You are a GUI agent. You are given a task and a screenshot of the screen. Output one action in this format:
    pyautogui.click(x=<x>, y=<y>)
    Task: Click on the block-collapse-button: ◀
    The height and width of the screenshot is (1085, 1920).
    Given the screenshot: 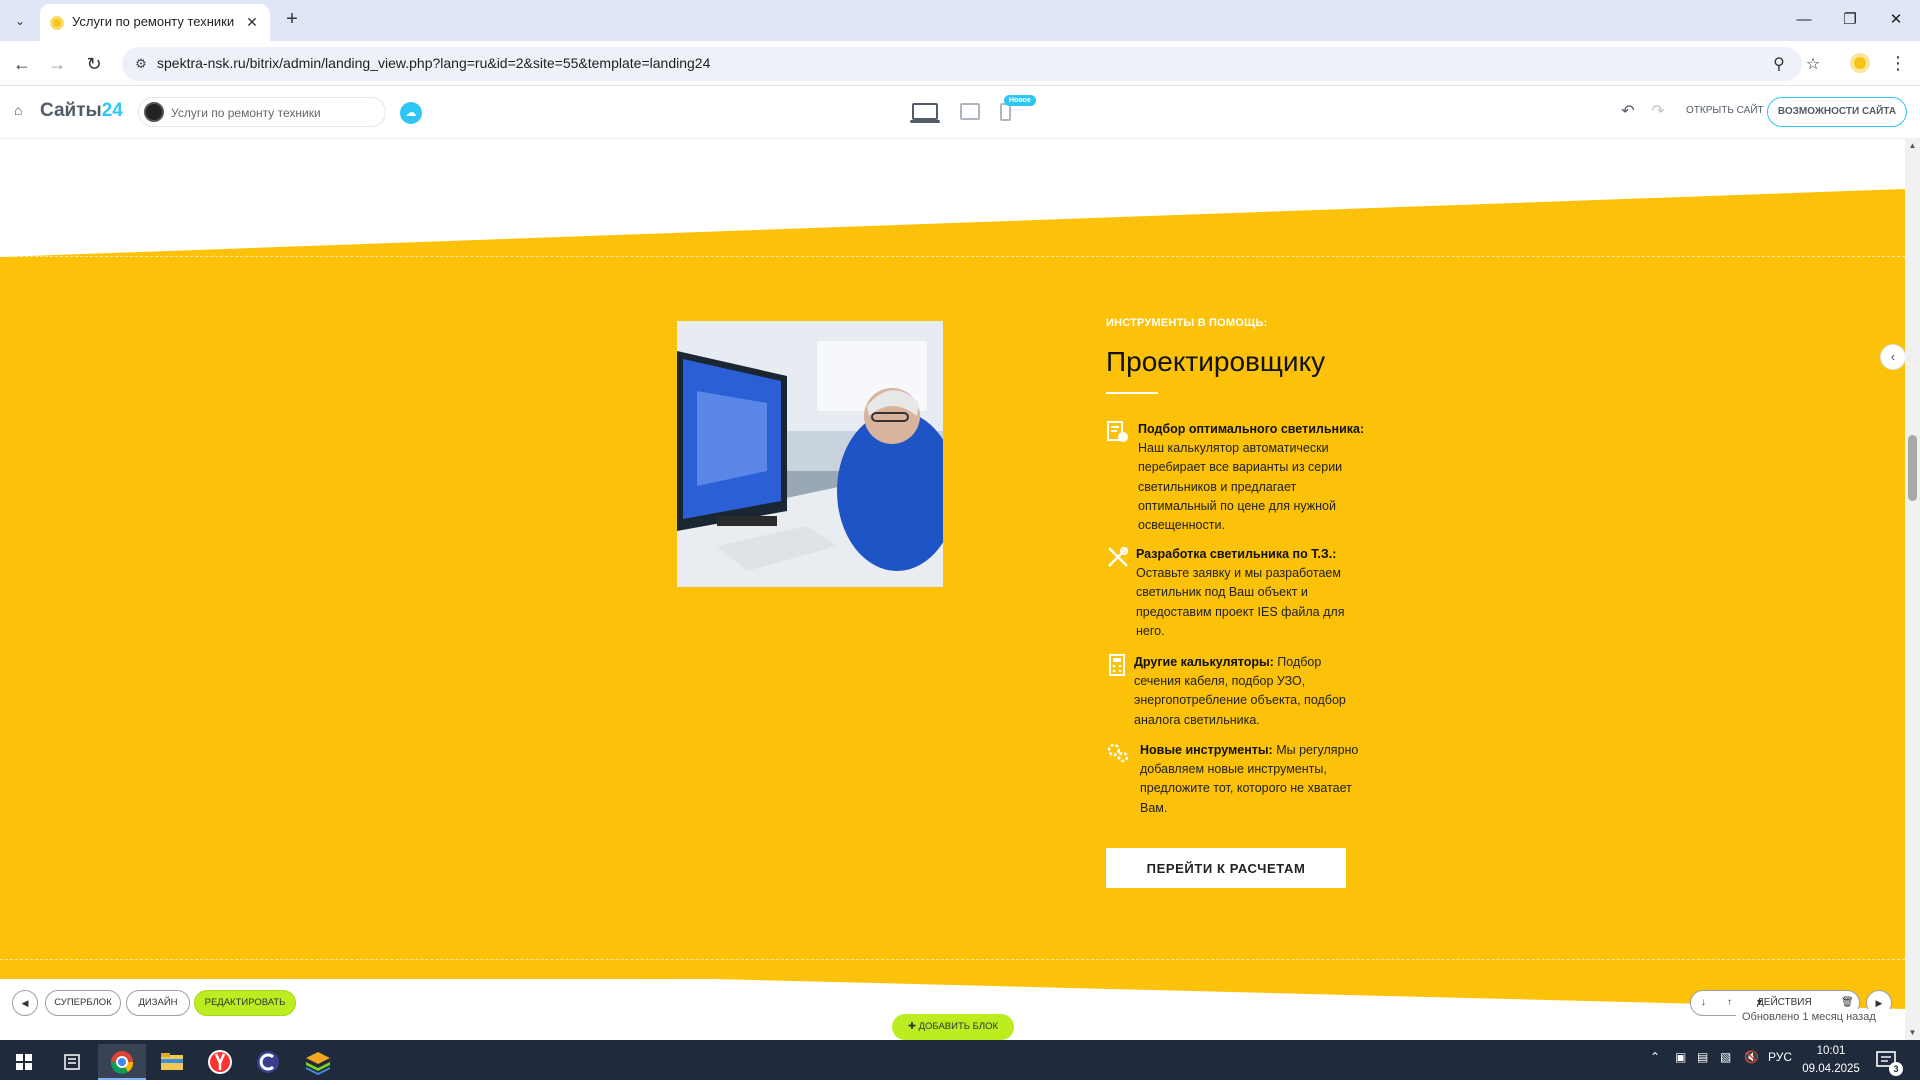 What is the action you would take?
    pyautogui.click(x=25, y=1003)
    